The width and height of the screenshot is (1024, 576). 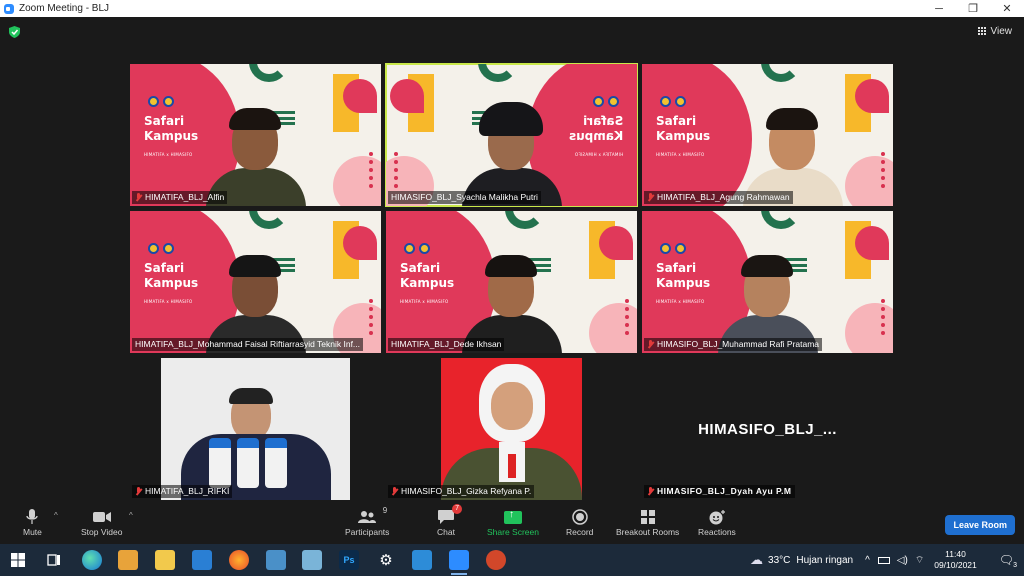 What do you see at coordinates (446, 344) in the screenshot?
I see `participant-name-label: HIMATIFA_BLJ_Dede Ikhsan` at bounding box center [446, 344].